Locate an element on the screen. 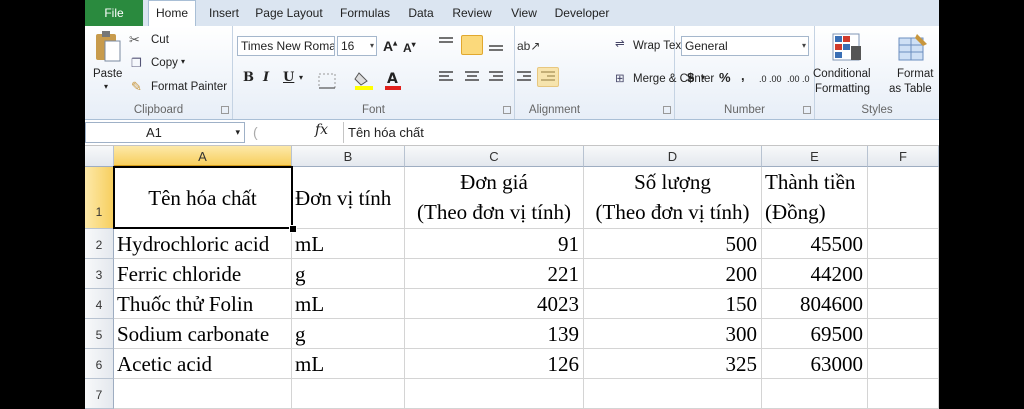 This screenshot has height=409, width=1024. borders-icon is located at coordinates (328, 81).